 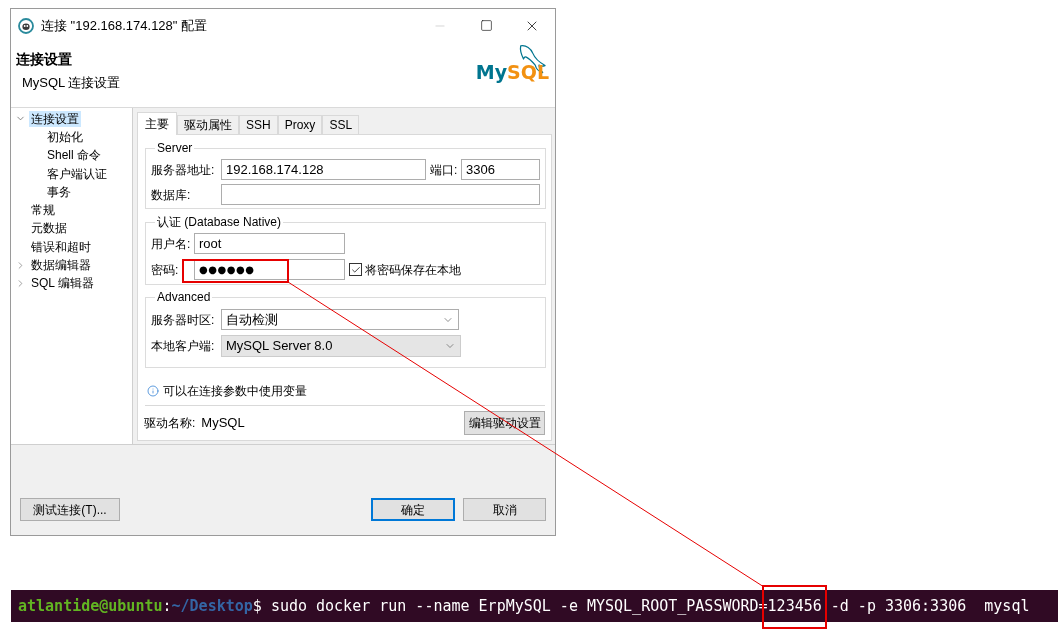 What do you see at coordinates (269, 243) in the screenshot?
I see `username-field: root` at bounding box center [269, 243].